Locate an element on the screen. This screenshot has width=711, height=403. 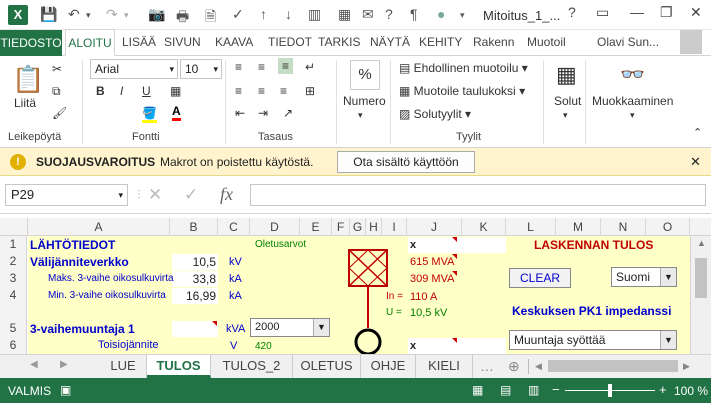
column-header: I is located at coordinates (394, 227).